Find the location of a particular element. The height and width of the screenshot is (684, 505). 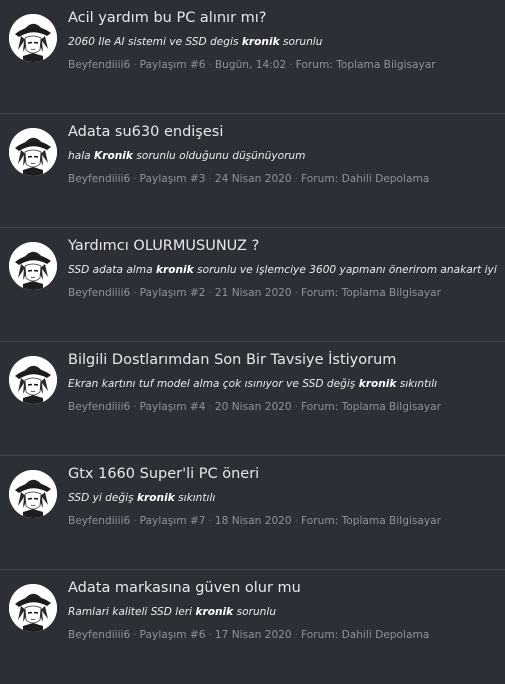

snippet-text-before: SSD adata alma is located at coordinates (112, 270).